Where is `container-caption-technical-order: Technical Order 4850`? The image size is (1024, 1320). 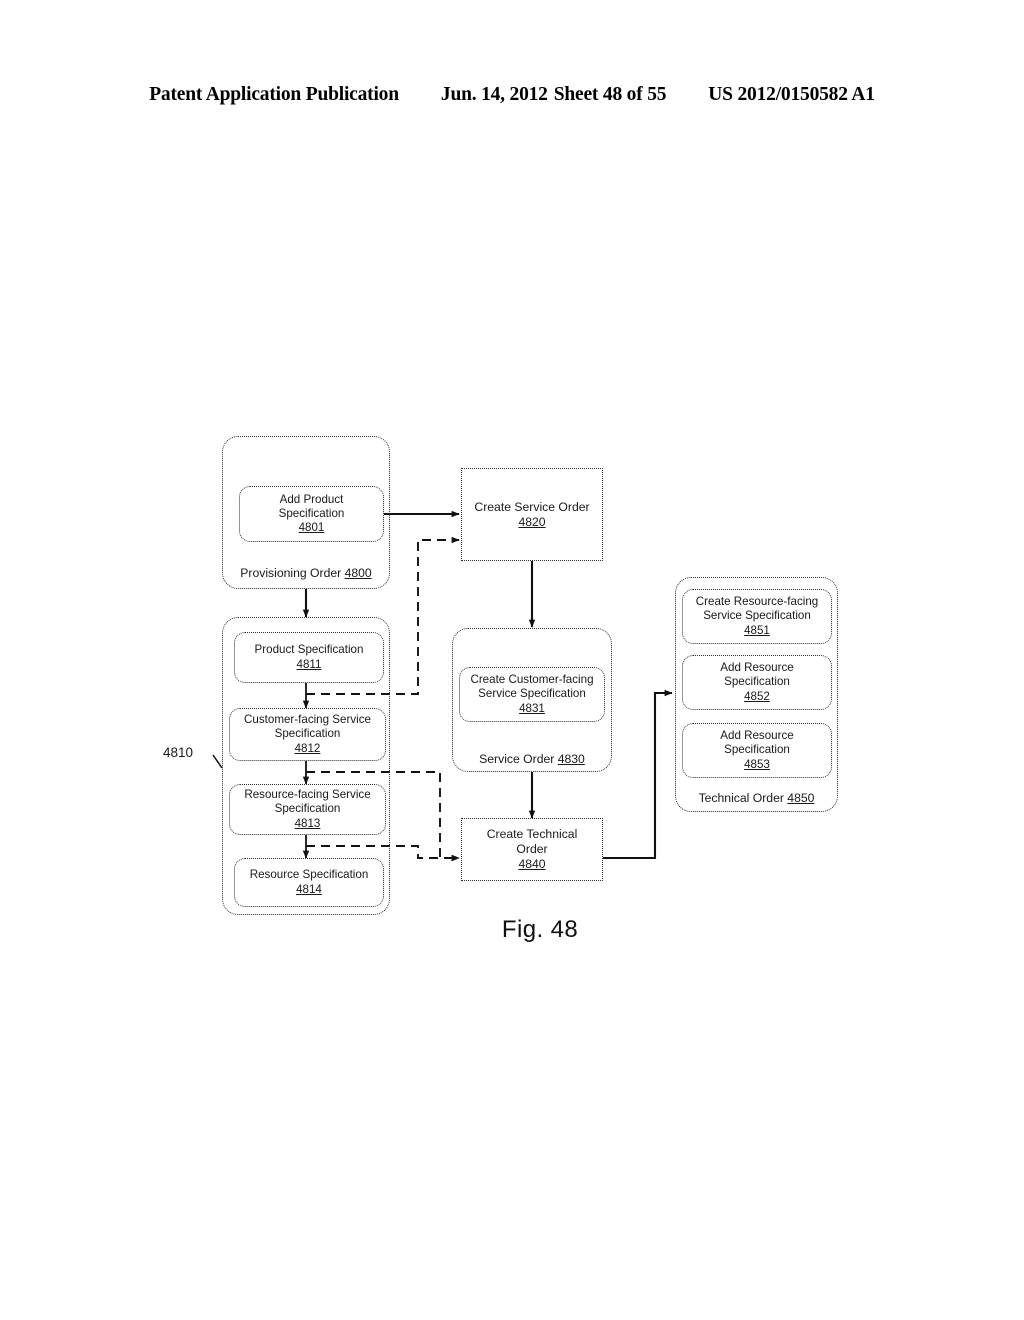 container-caption-technical-order: Technical Order 4850 is located at coordinates (756, 798).